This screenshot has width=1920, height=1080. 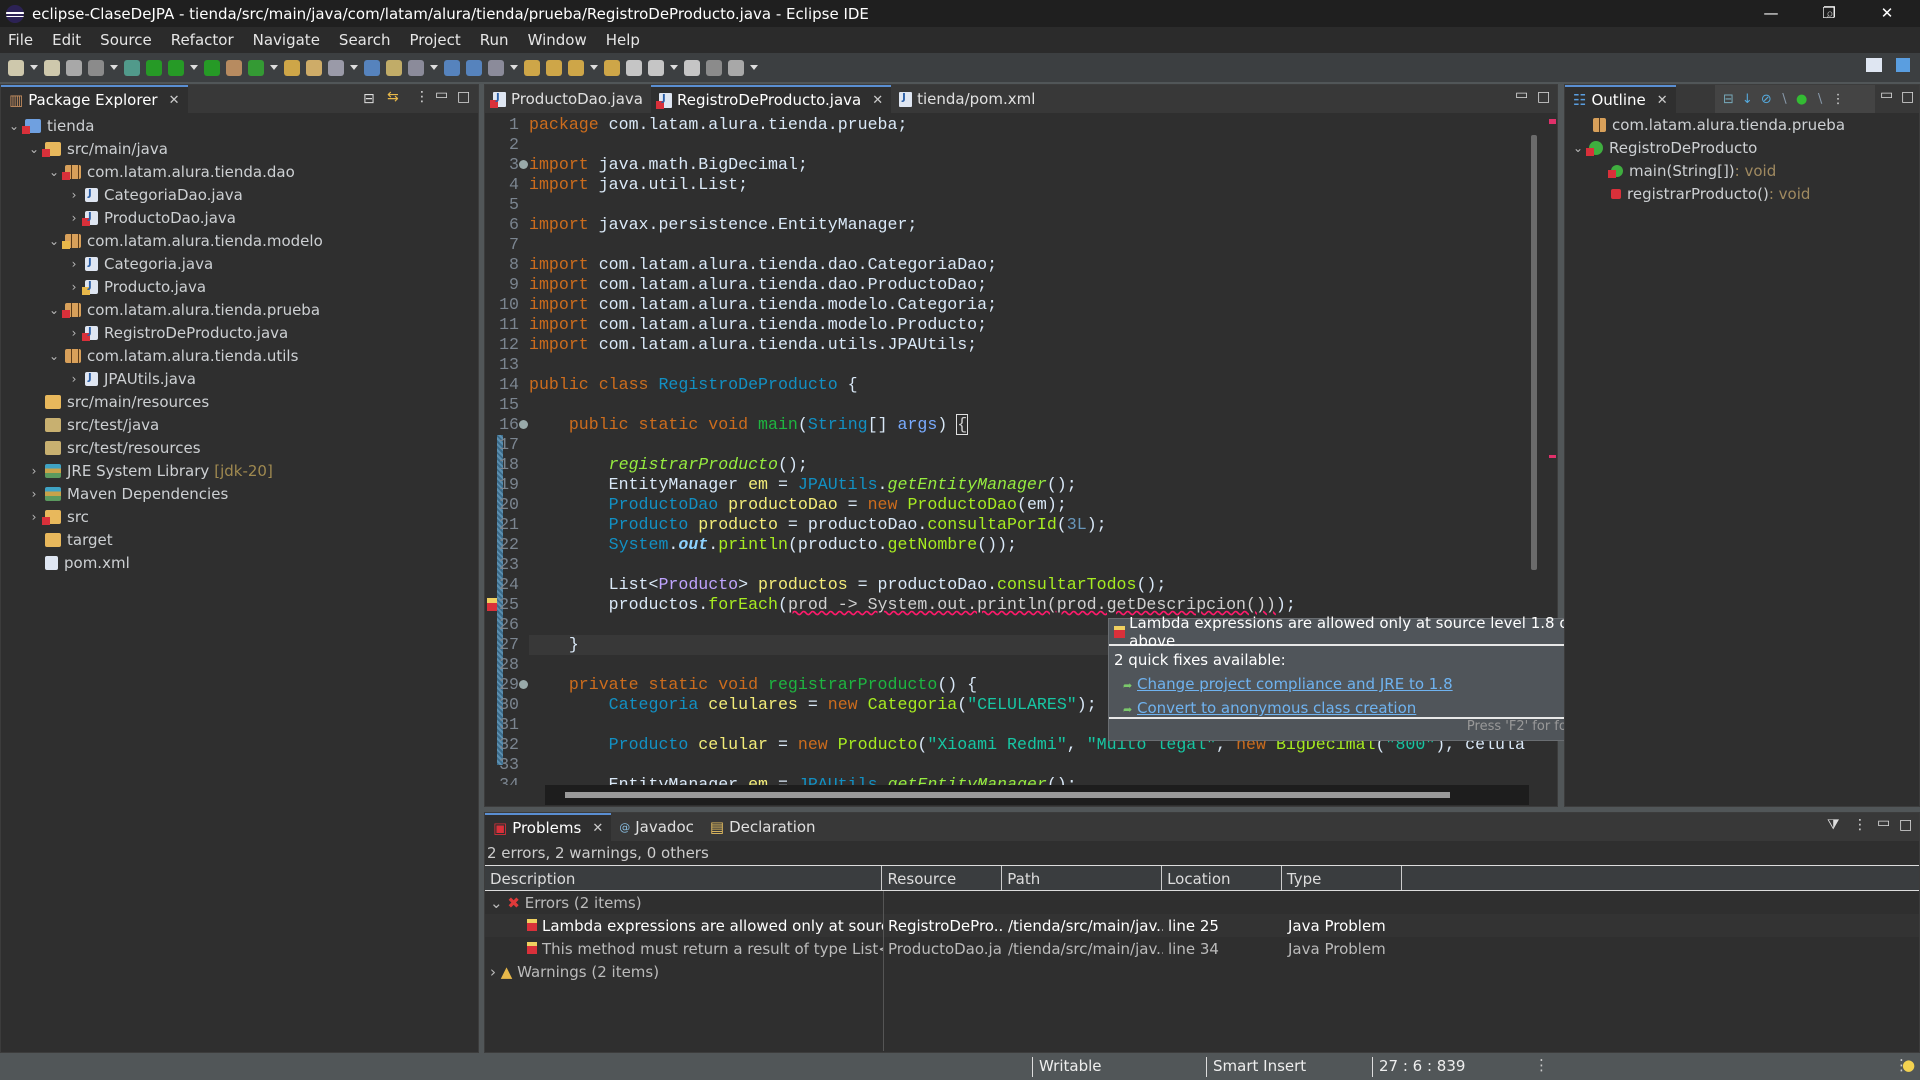 What do you see at coordinates (239, 171) in the screenshot?
I see `tree-item: ⌄ com.latam.alura.tienda.dao` at bounding box center [239, 171].